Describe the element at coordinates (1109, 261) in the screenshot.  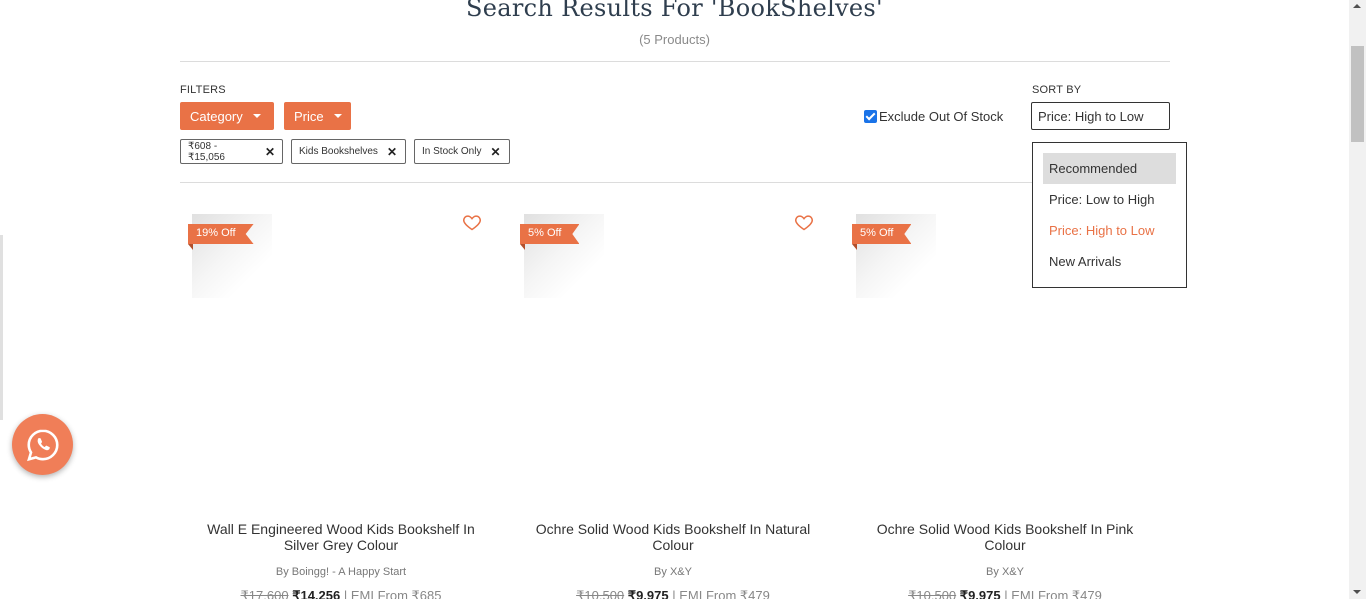
I see `sort-option-new-arrivals: New Arrivals` at that location.